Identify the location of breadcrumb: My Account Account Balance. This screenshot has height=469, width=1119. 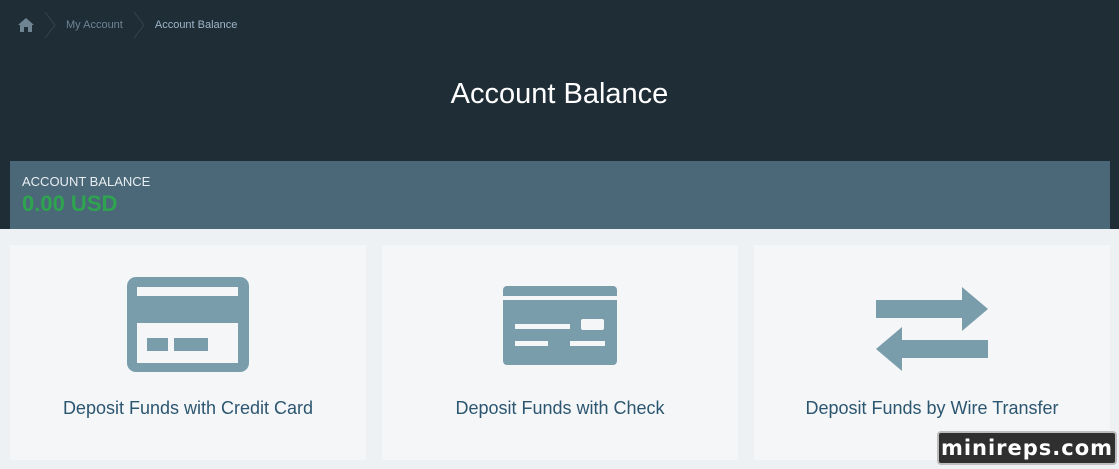
(128, 25).